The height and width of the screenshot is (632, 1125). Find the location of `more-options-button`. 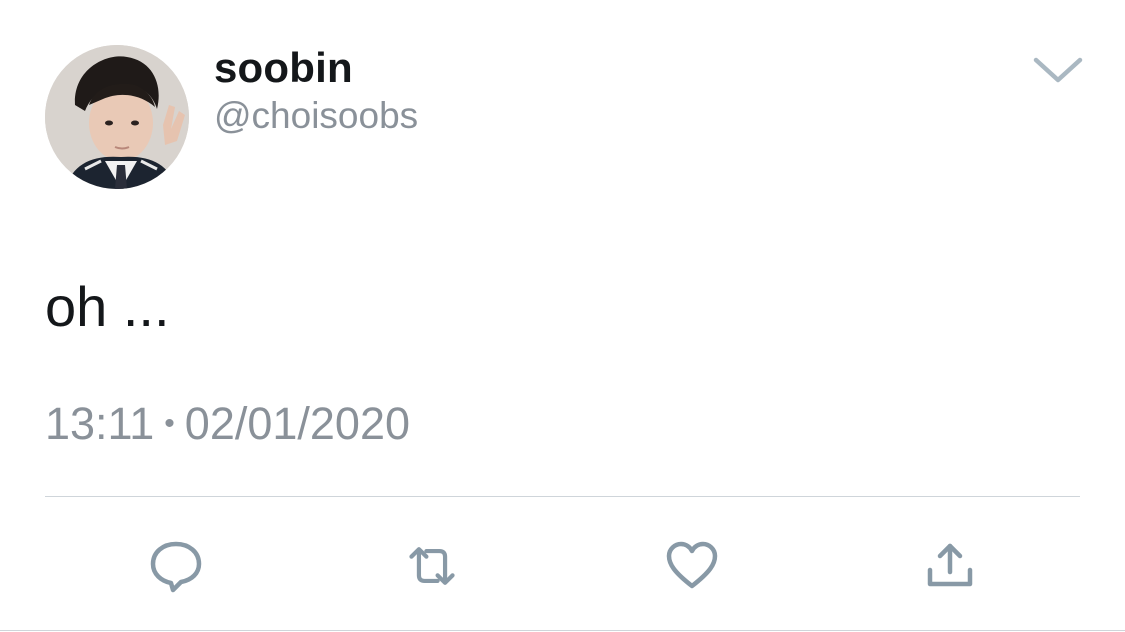

more-options-button is located at coordinates (1058, 70).